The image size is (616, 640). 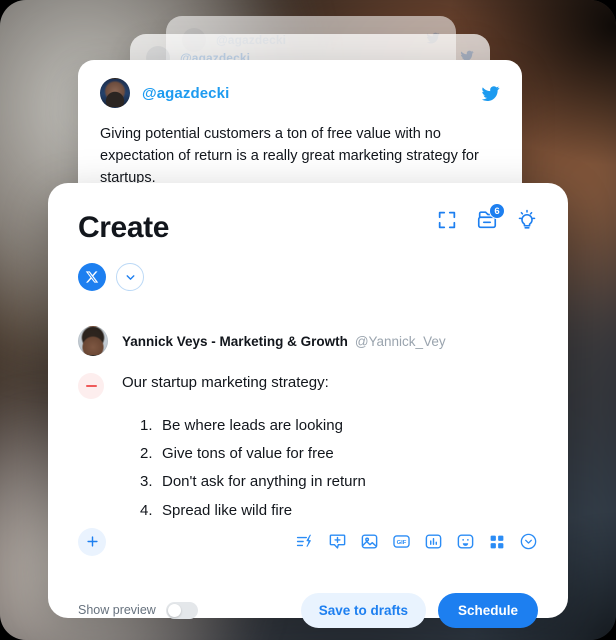 I want to click on list-item-number: 1., so click(x=146, y=425).